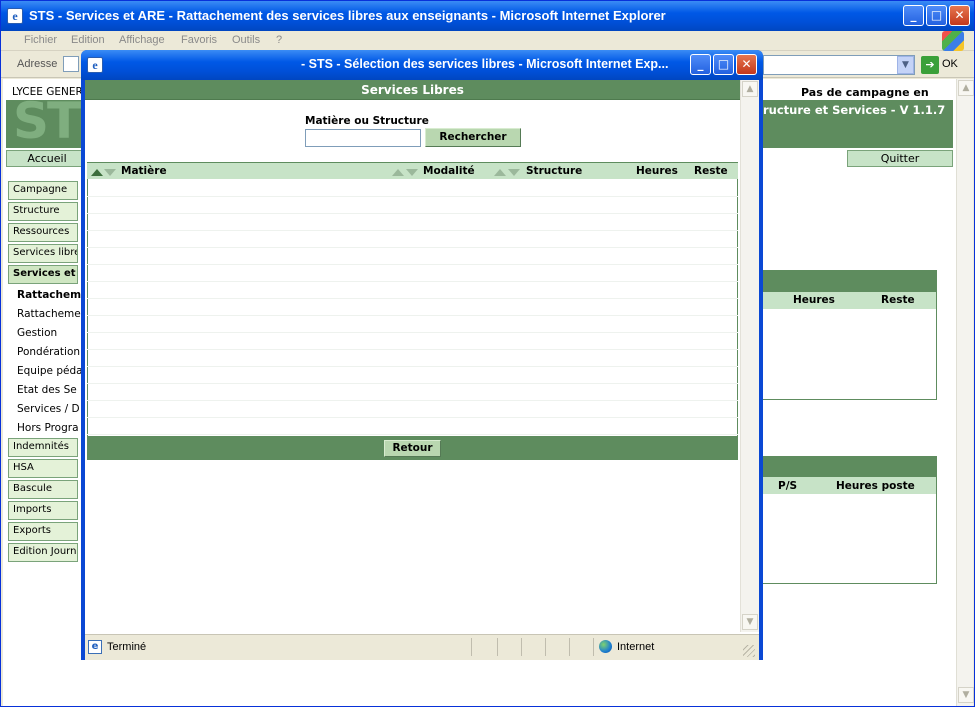 This screenshot has width=975, height=707. Describe the element at coordinates (398, 173) in the screenshot. I see `sort-asc-modalite-icon` at that location.